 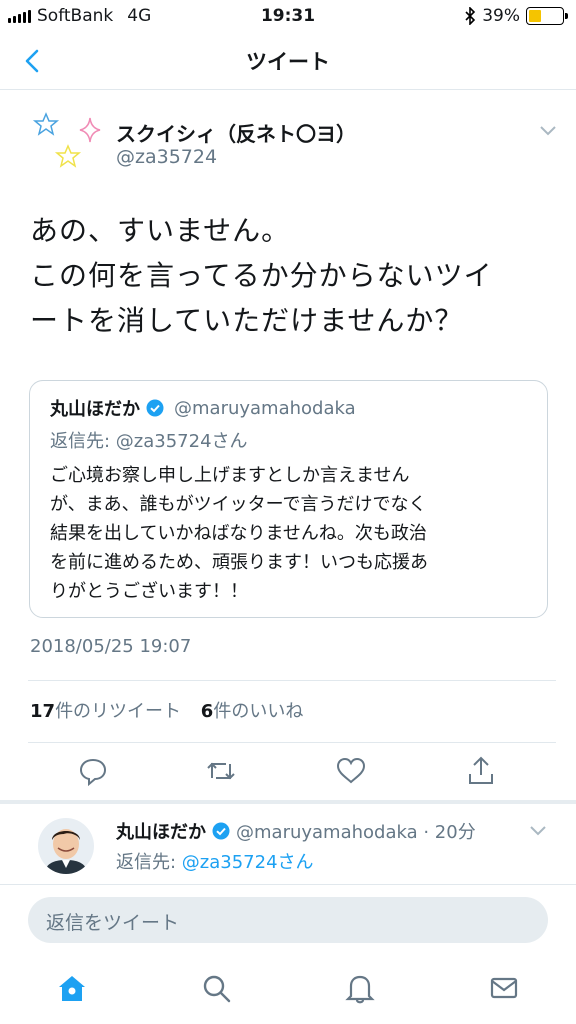 What do you see at coordinates (261, 275) in the screenshot?
I see `tweet-line: この何を言ってるか分からないツイ` at bounding box center [261, 275].